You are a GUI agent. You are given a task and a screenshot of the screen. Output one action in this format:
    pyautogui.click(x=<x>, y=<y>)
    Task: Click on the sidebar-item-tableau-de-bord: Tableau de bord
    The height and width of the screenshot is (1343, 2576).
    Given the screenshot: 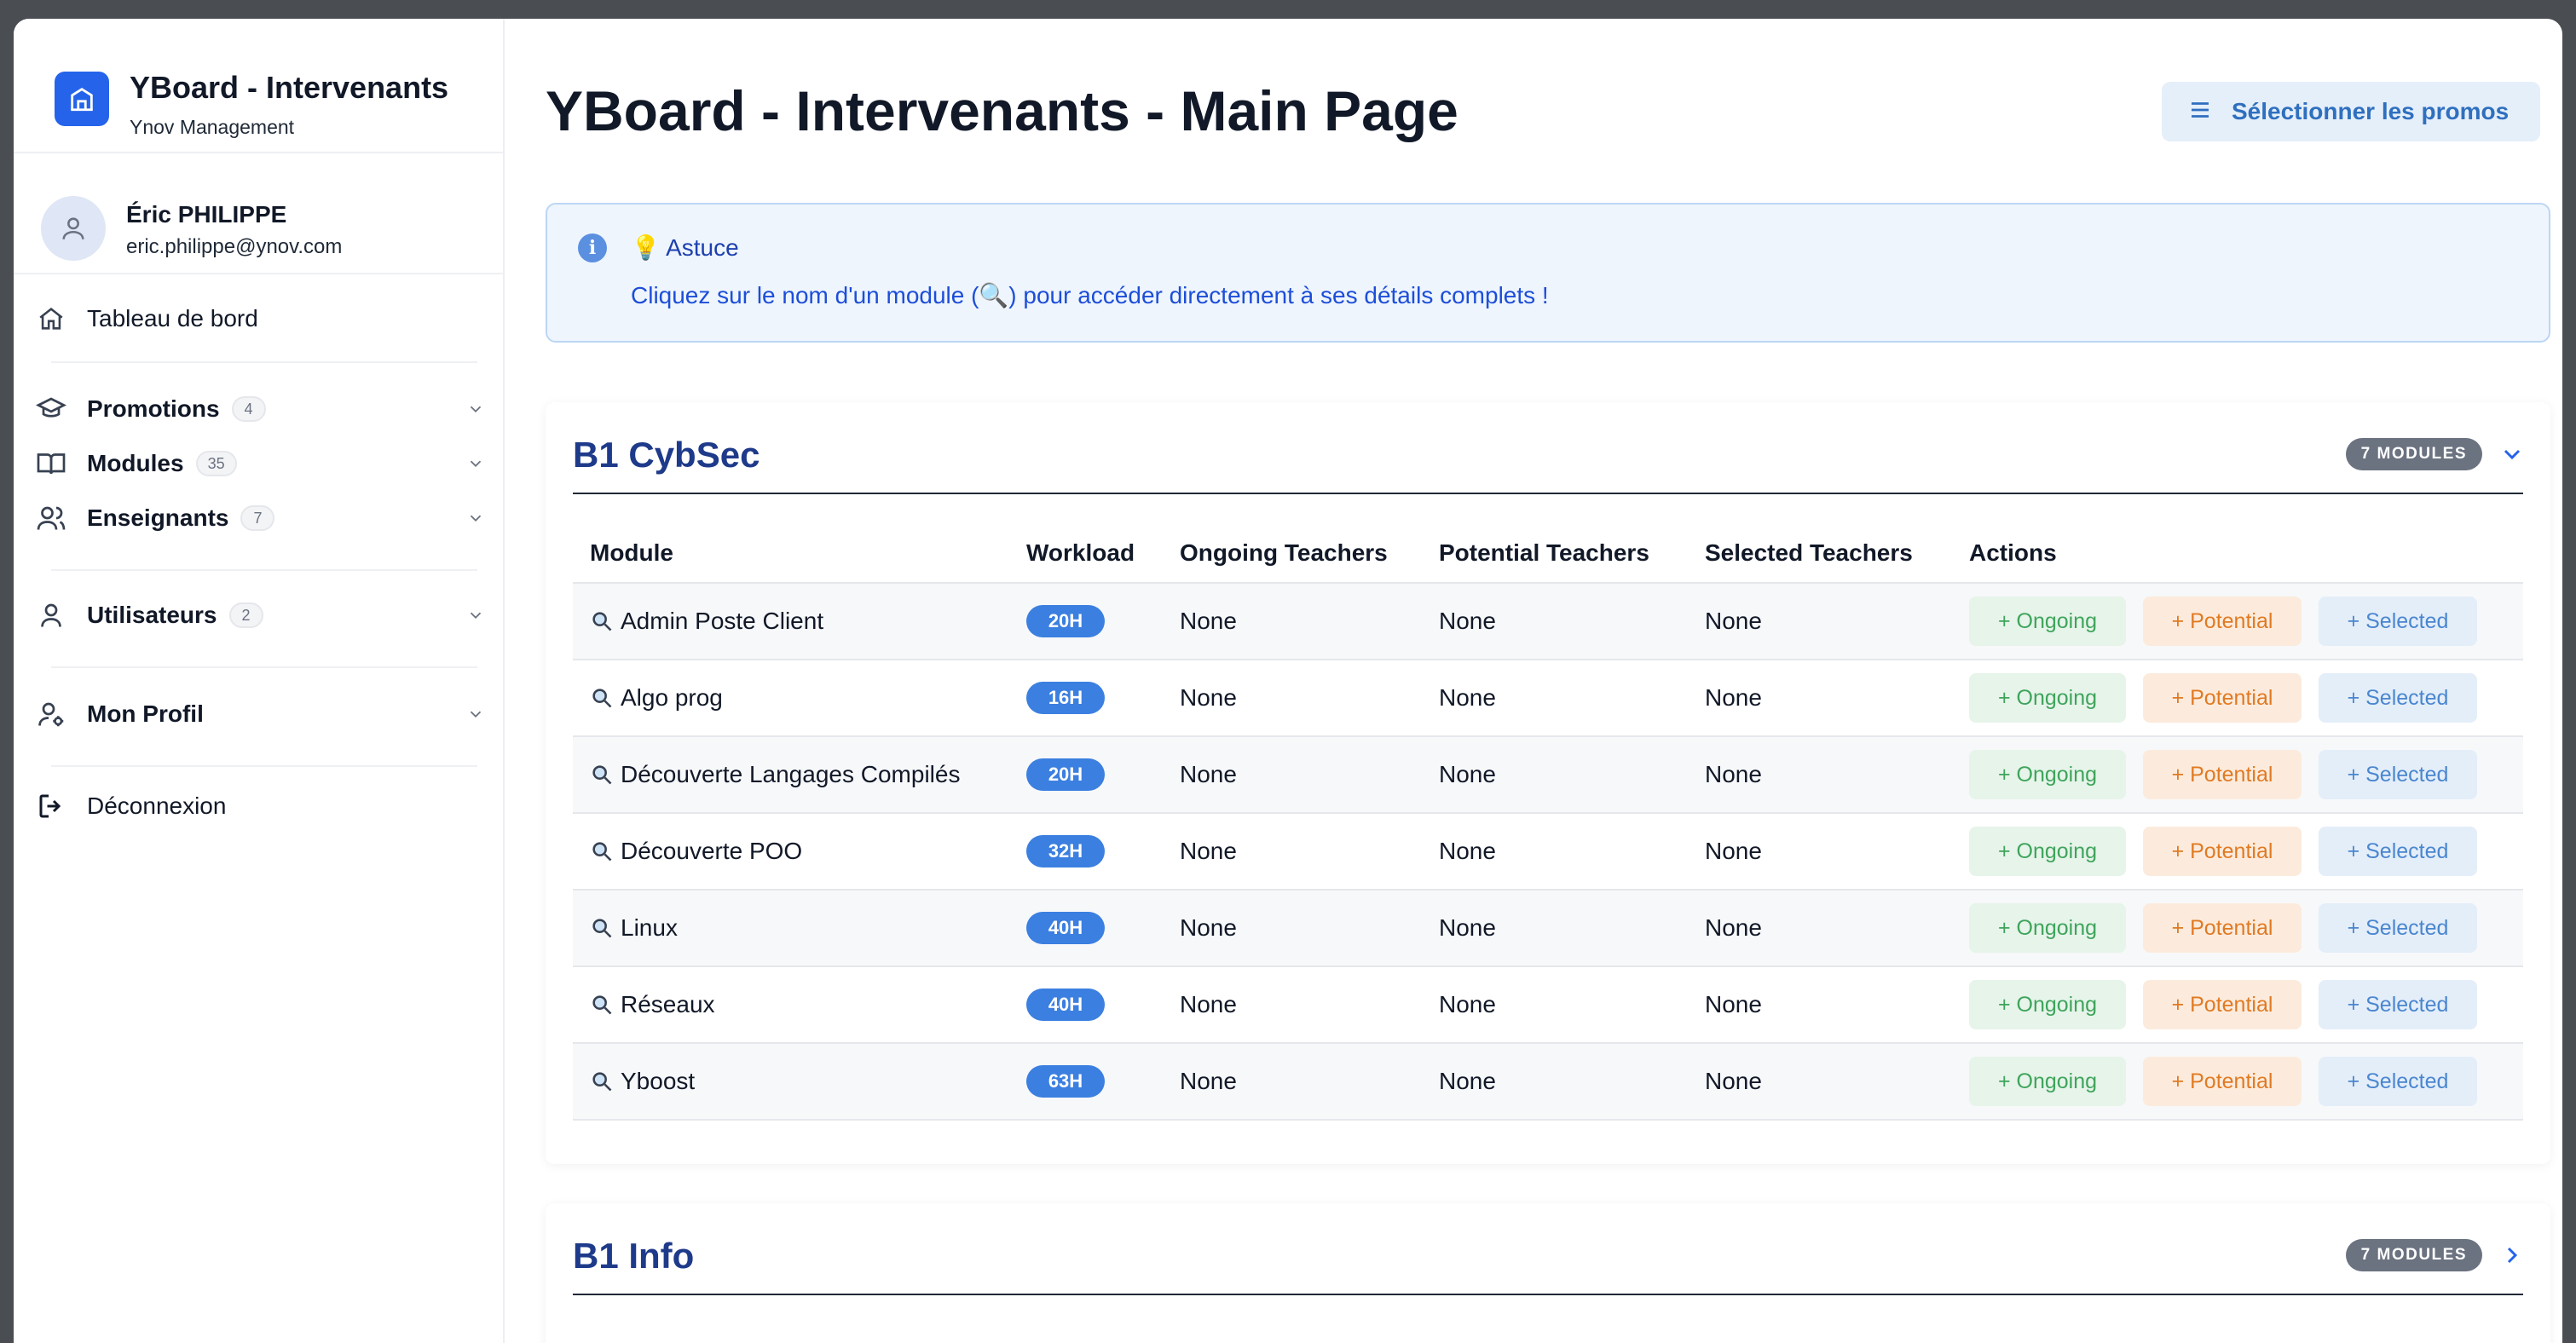 What is the action you would take?
    pyautogui.click(x=264, y=319)
    